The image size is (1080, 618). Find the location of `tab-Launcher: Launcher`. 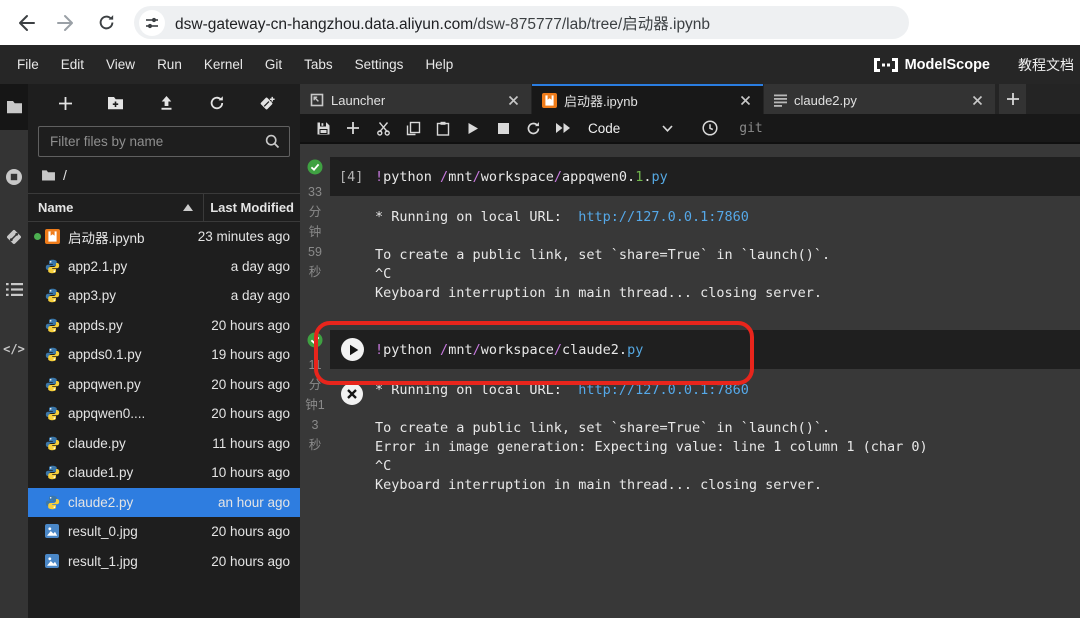

tab-Launcher: Launcher is located at coordinates (415, 99).